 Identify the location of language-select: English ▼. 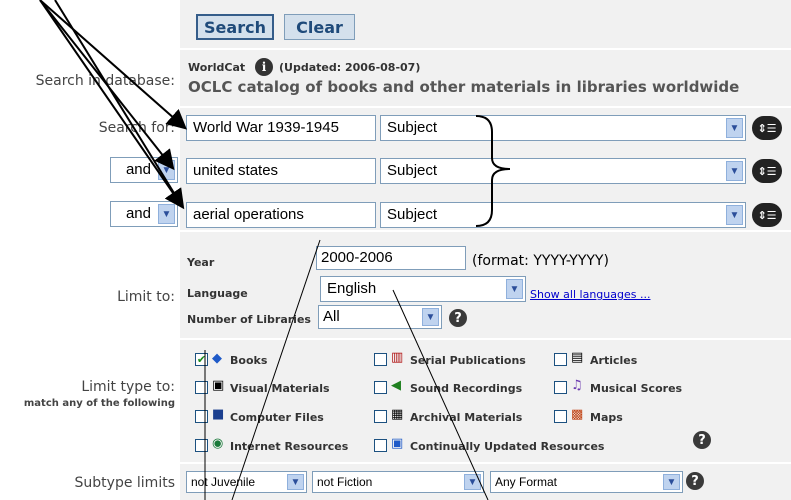
(423, 289).